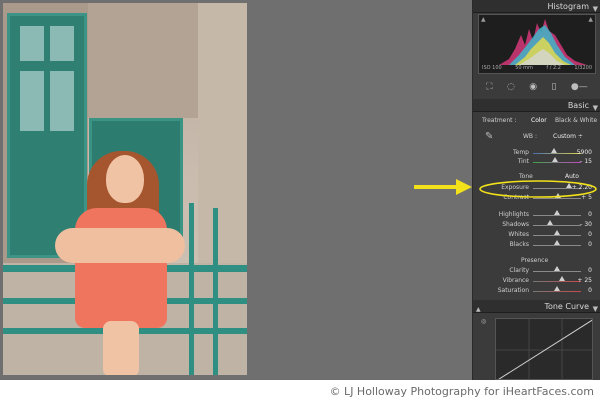 This screenshot has height=403, width=600. I want to click on whites-label: Whites, so click(518, 234).